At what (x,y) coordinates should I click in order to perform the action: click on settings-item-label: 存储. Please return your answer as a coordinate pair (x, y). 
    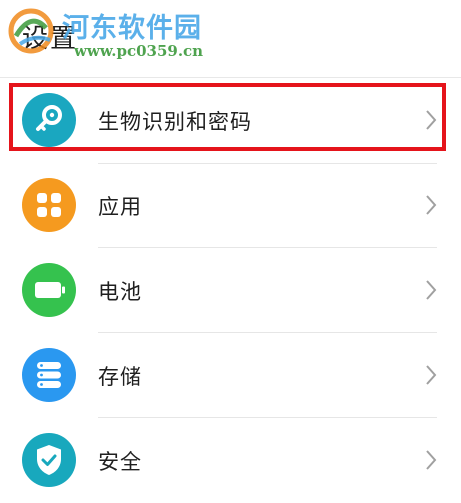
    Looking at the image, I should click on (120, 377).